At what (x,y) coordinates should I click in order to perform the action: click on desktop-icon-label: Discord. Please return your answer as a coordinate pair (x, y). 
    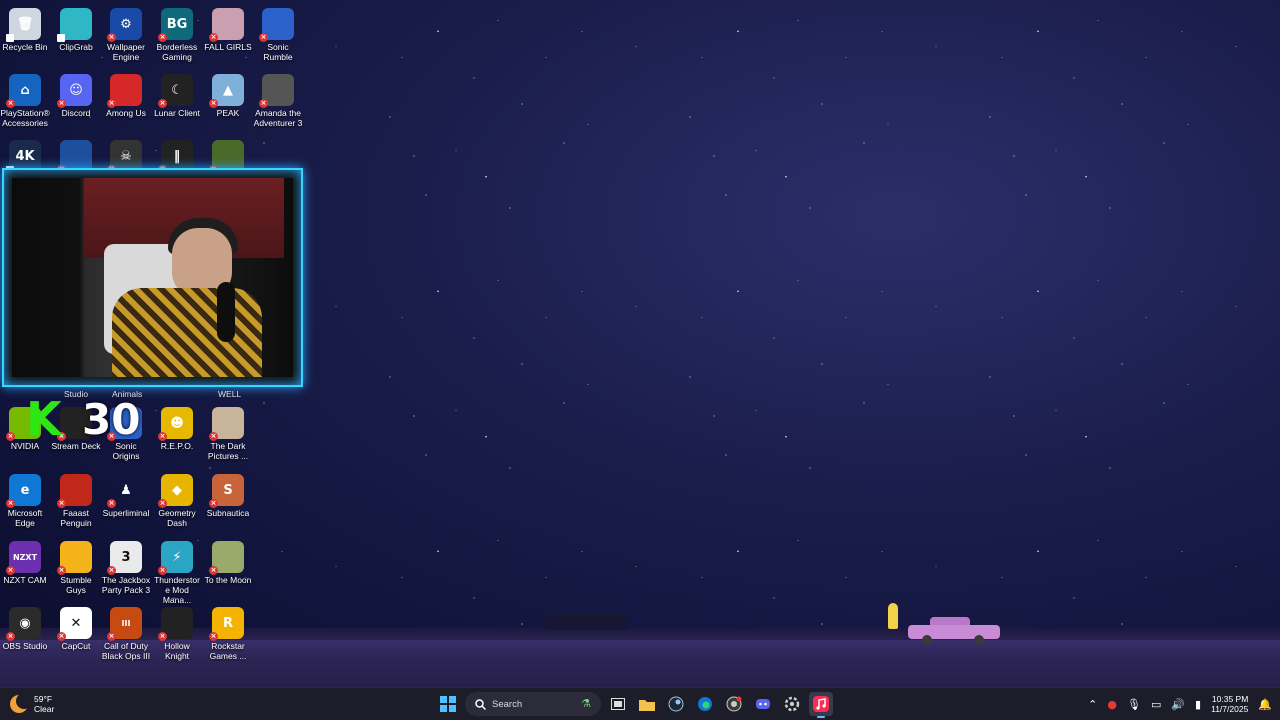
    Looking at the image, I should click on (76, 113).